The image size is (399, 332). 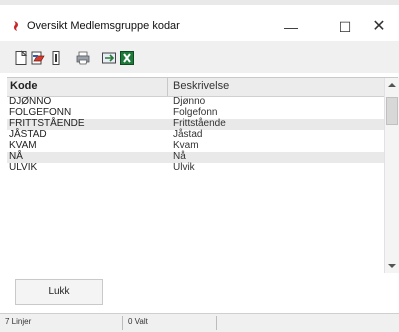 What do you see at coordinates (167, 87) in the screenshot?
I see `header-separator` at bounding box center [167, 87].